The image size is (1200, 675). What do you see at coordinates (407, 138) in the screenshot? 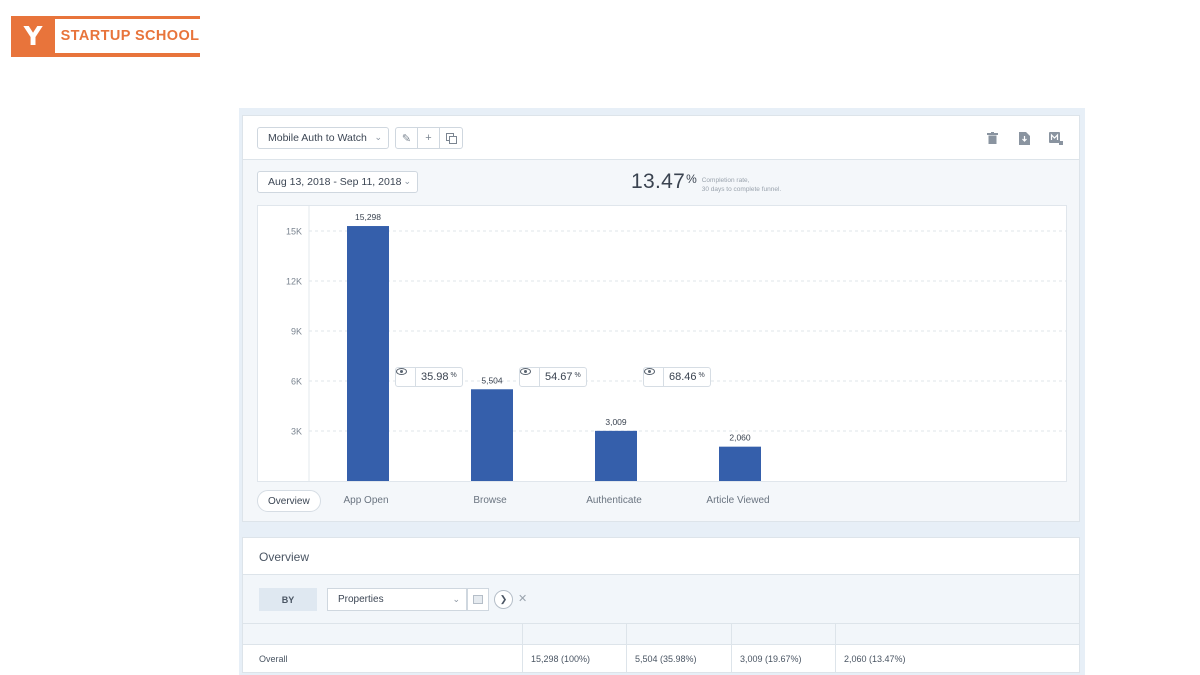
I see `pencil-icon: ✎` at bounding box center [407, 138].